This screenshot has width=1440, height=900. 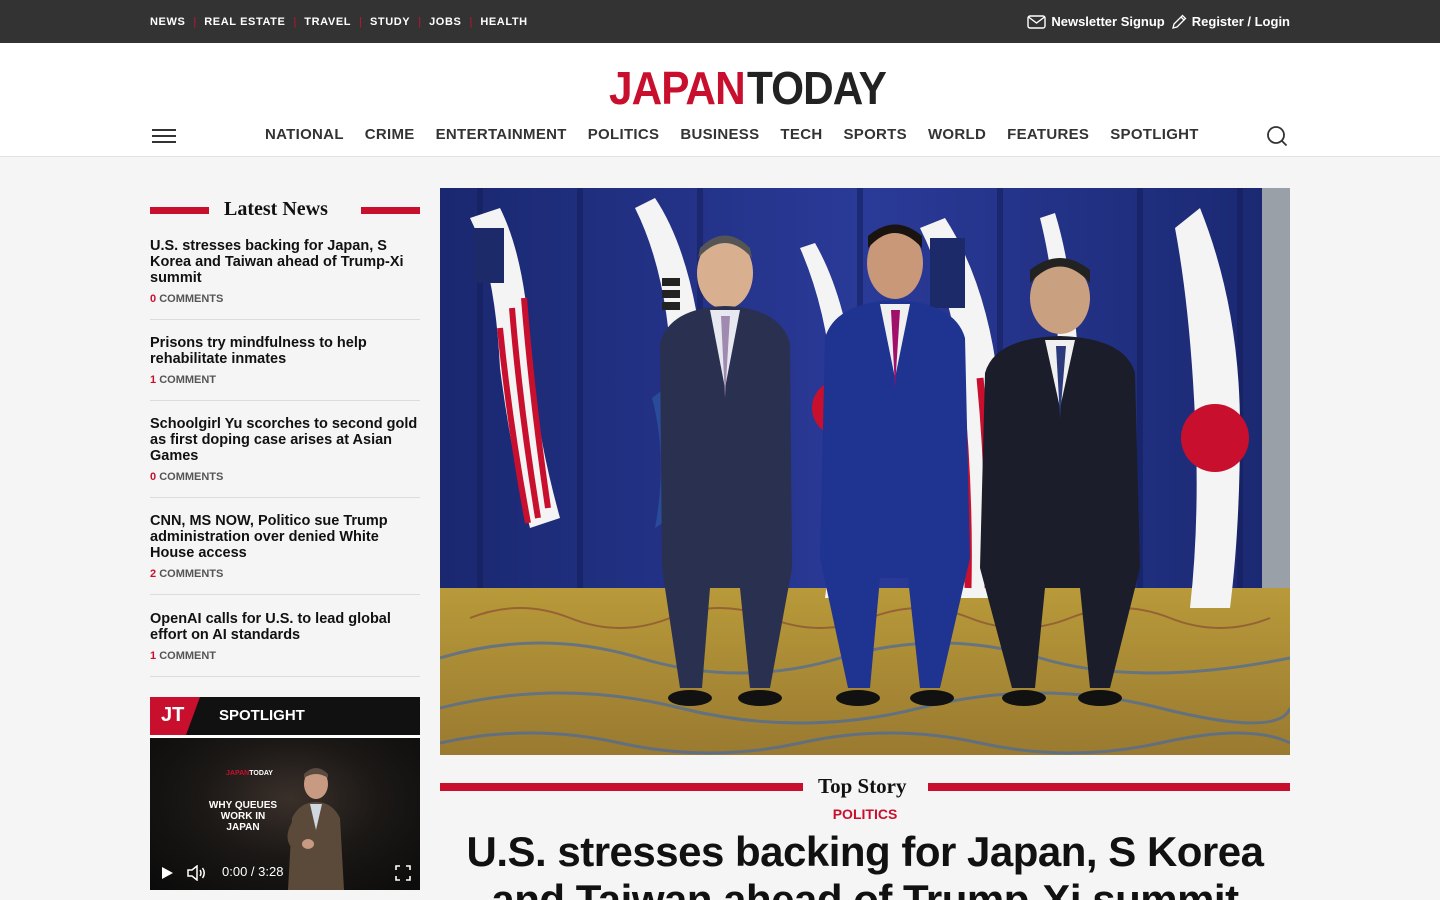 I want to click on latest-news-header: Latest News, so click(x=285, y=211).